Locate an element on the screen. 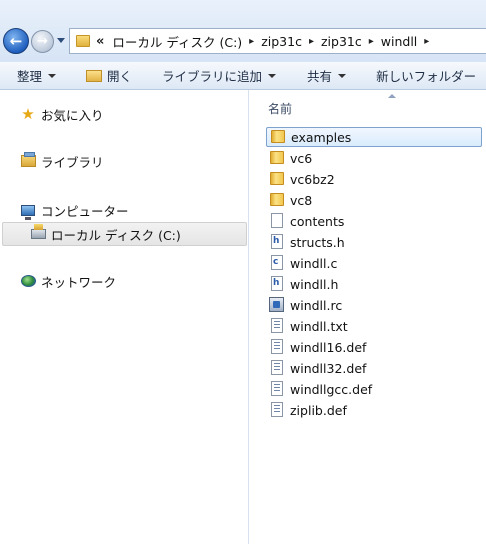  file-row-windll-txt: windll.txt is located at coordinates (374, 326).